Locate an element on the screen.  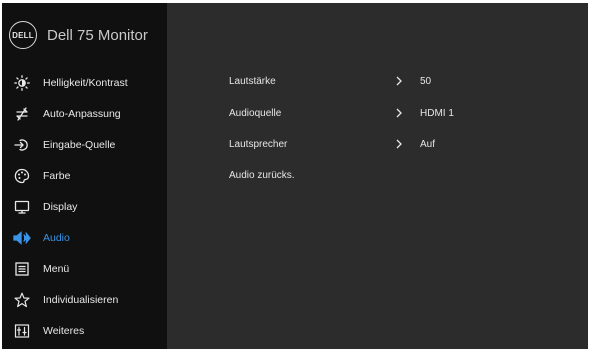
sidebar-item-input-source: Eingabe-Quelle is located at coordinates (84, 144).